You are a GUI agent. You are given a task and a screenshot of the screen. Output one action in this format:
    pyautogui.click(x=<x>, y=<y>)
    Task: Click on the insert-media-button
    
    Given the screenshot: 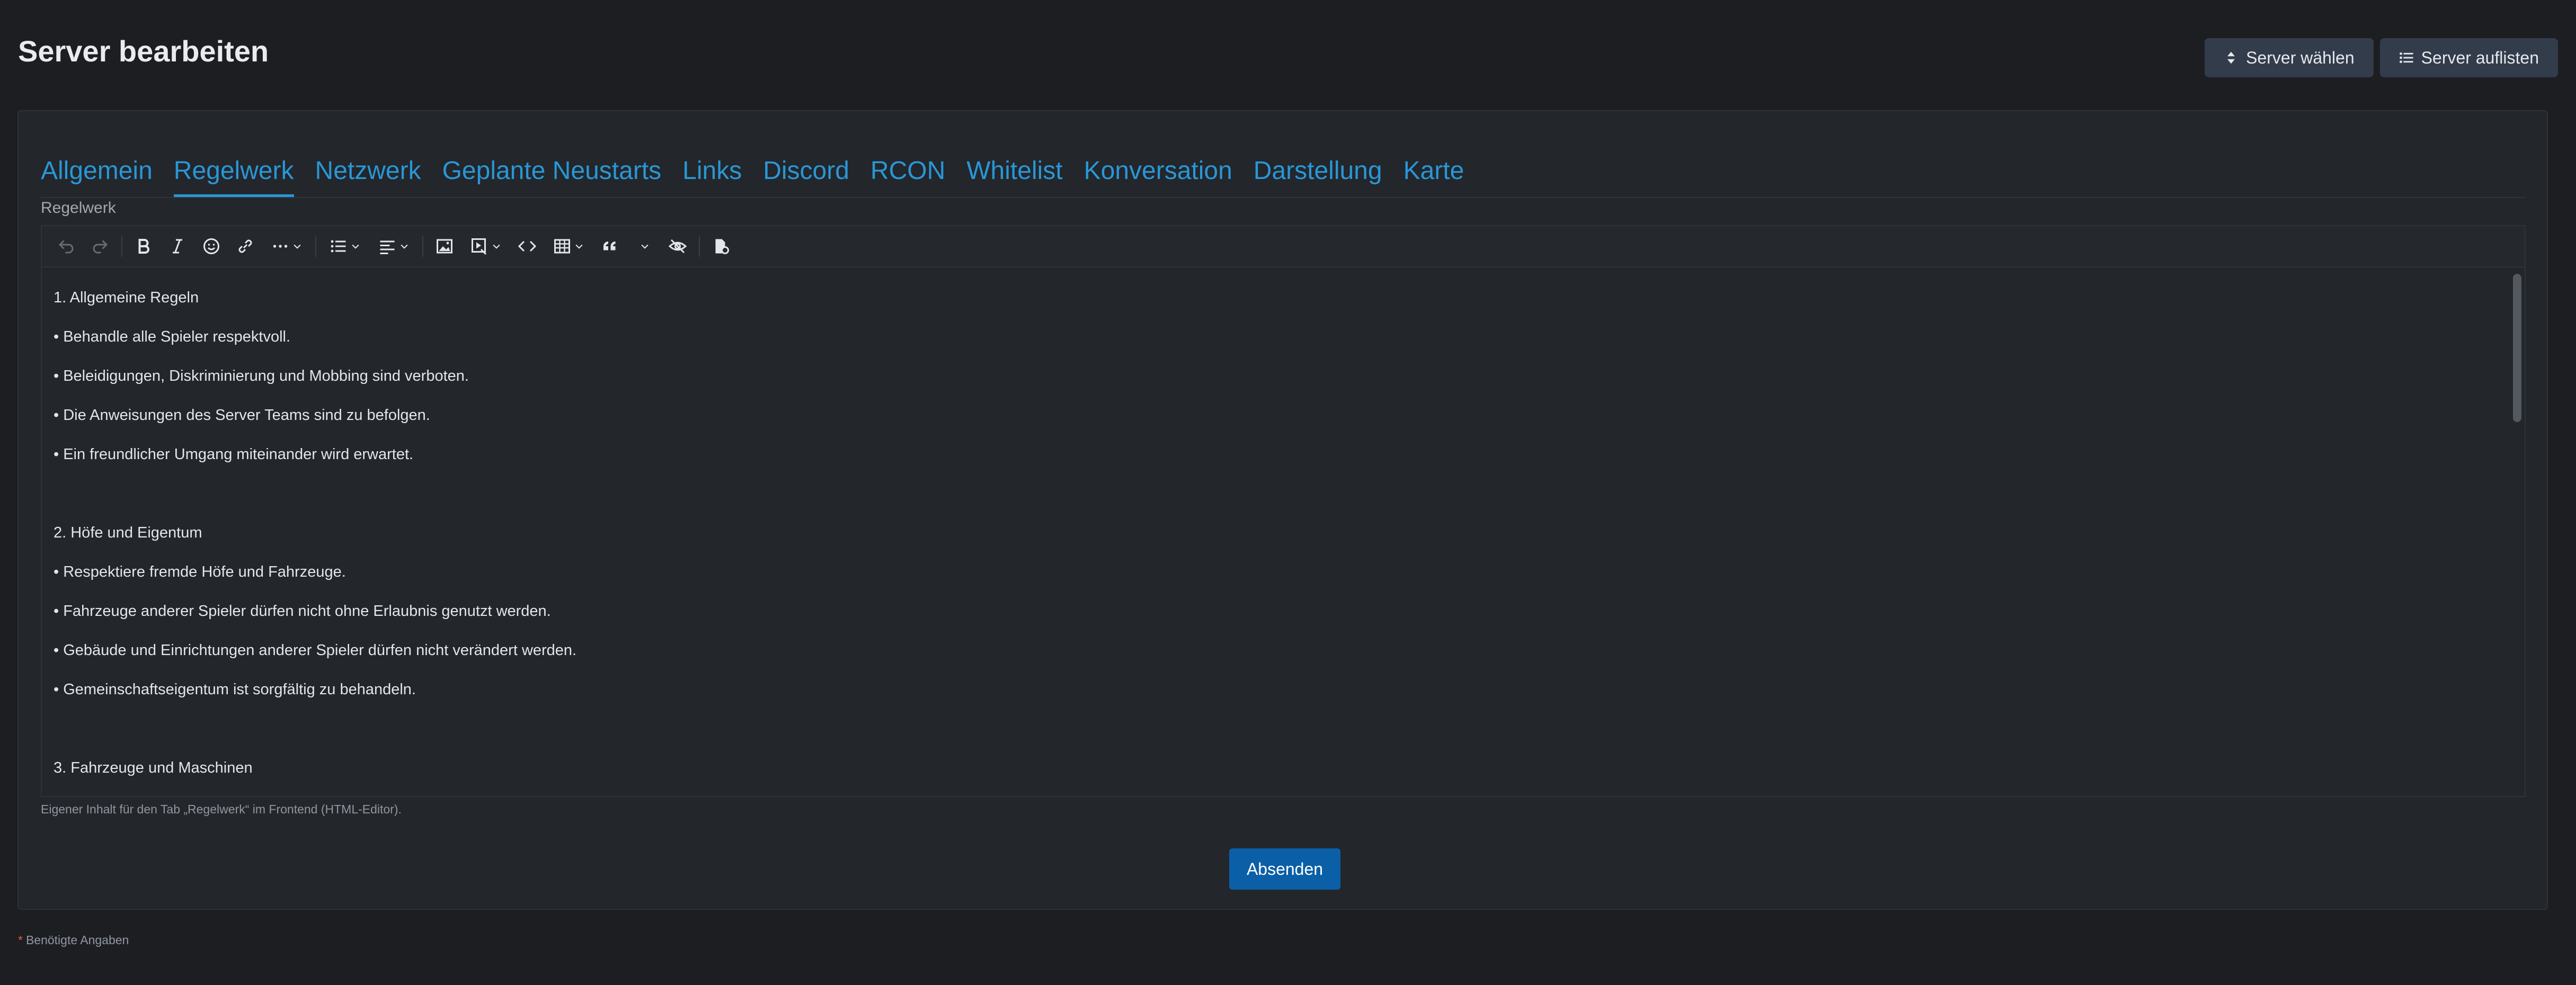 What is the action you would take?
    pyautogui.click(x=486, y=246)
    